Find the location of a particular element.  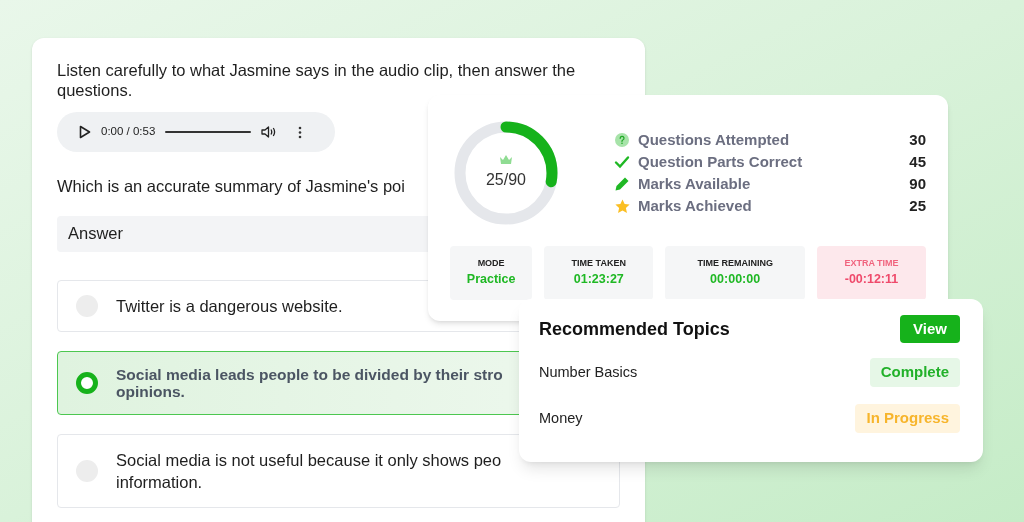

question-icon is located at coordinates (622, 140).